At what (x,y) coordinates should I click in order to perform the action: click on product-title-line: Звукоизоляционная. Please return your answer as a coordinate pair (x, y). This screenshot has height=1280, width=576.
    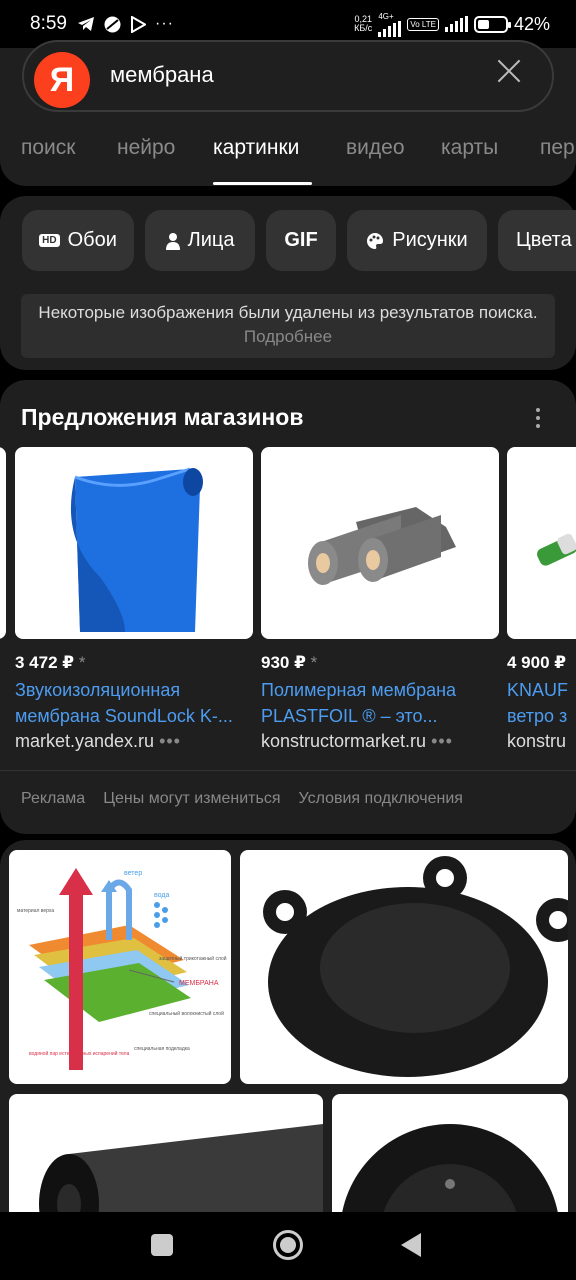
    Looking at the image, I should click on (134, 690).